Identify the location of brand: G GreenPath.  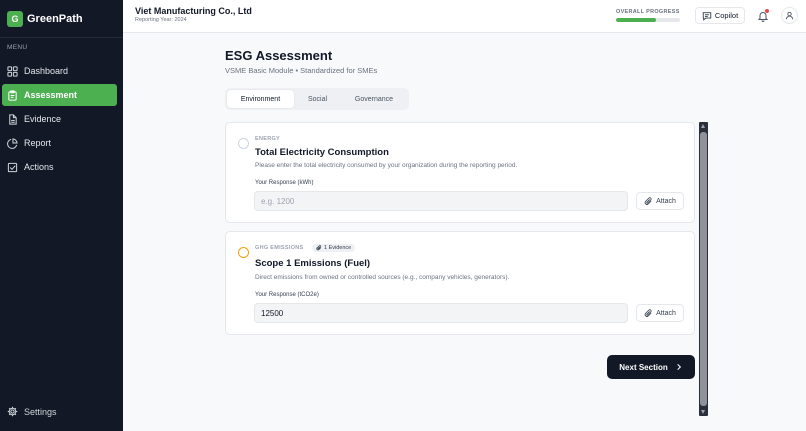
(61, 19).